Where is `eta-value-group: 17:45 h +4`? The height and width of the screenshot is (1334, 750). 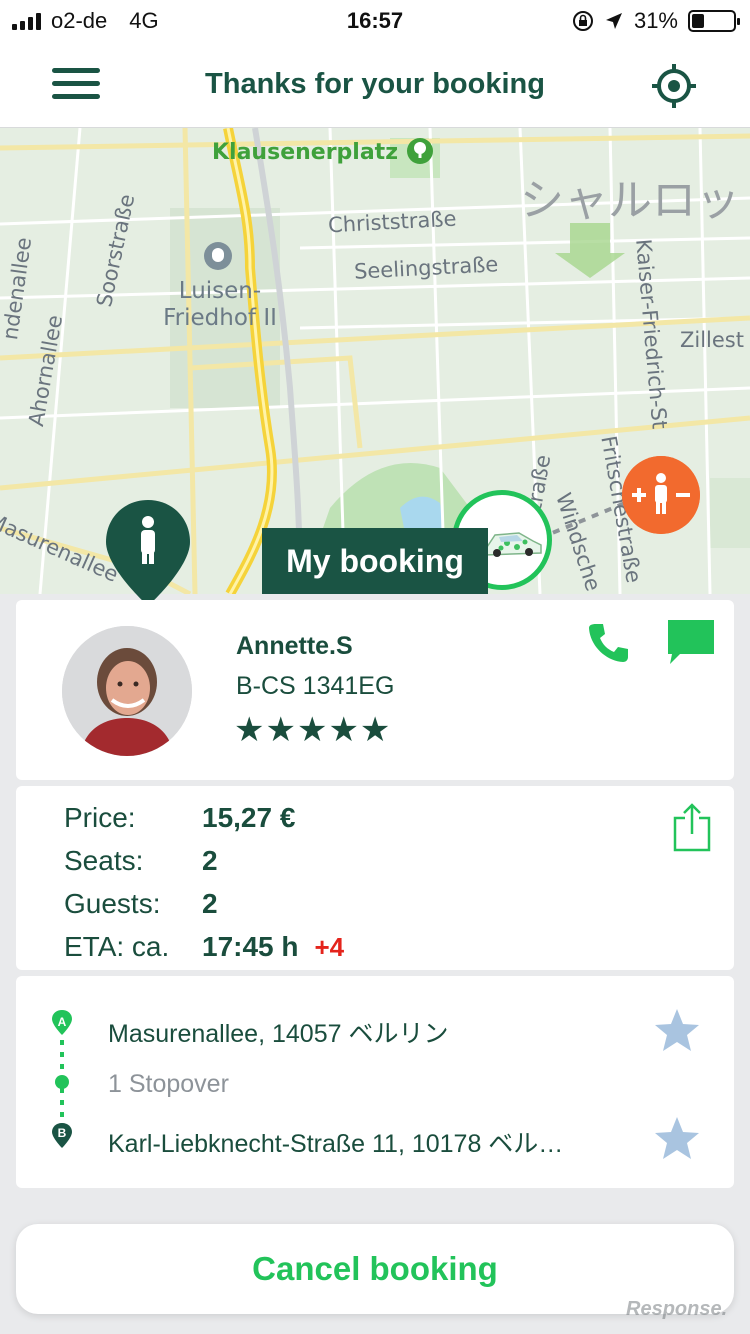 eta-value-group: 17:45 h +4 is located at coordinates (273, 947).